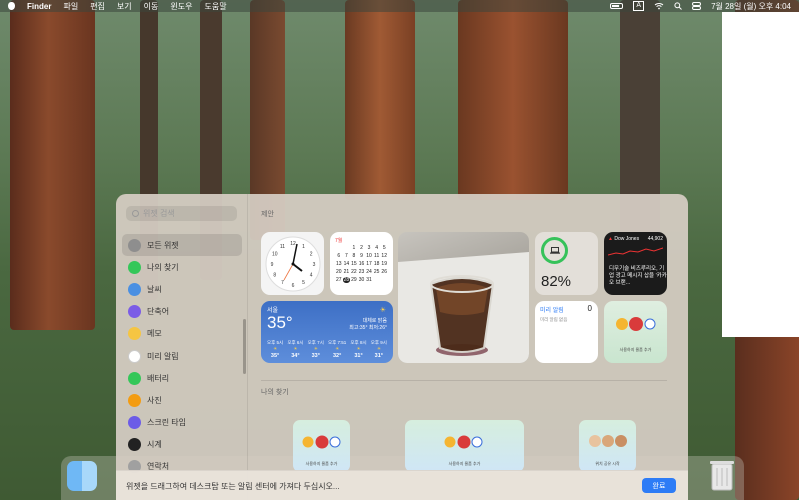 The height and width of the screenshot is (500, 799). What do you see at coordinates (181, 213) in the screenshot?
I see `widget-search-field: 위젯 검색` at bounding box center [181, 213].